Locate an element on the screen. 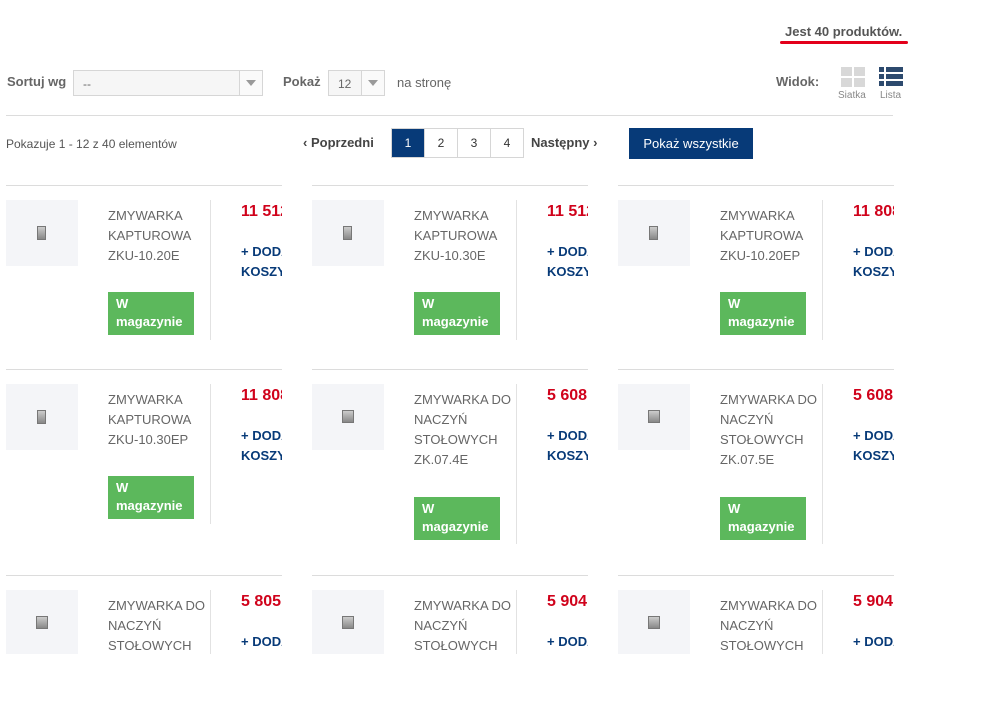 This screenshot has width=989, height=705. product-price: 11 808,00 zł is located at coordinates (873, 211).